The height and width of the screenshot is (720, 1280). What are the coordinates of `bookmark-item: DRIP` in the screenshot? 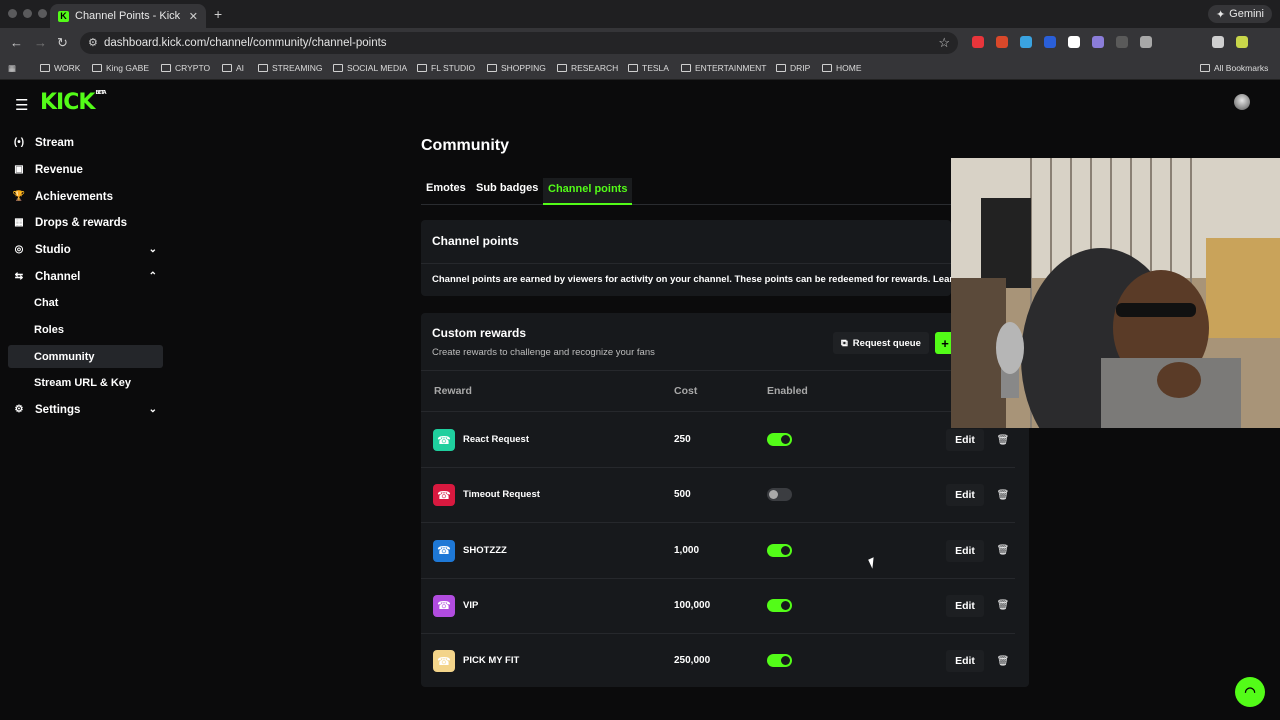 It's located at (793, 68).